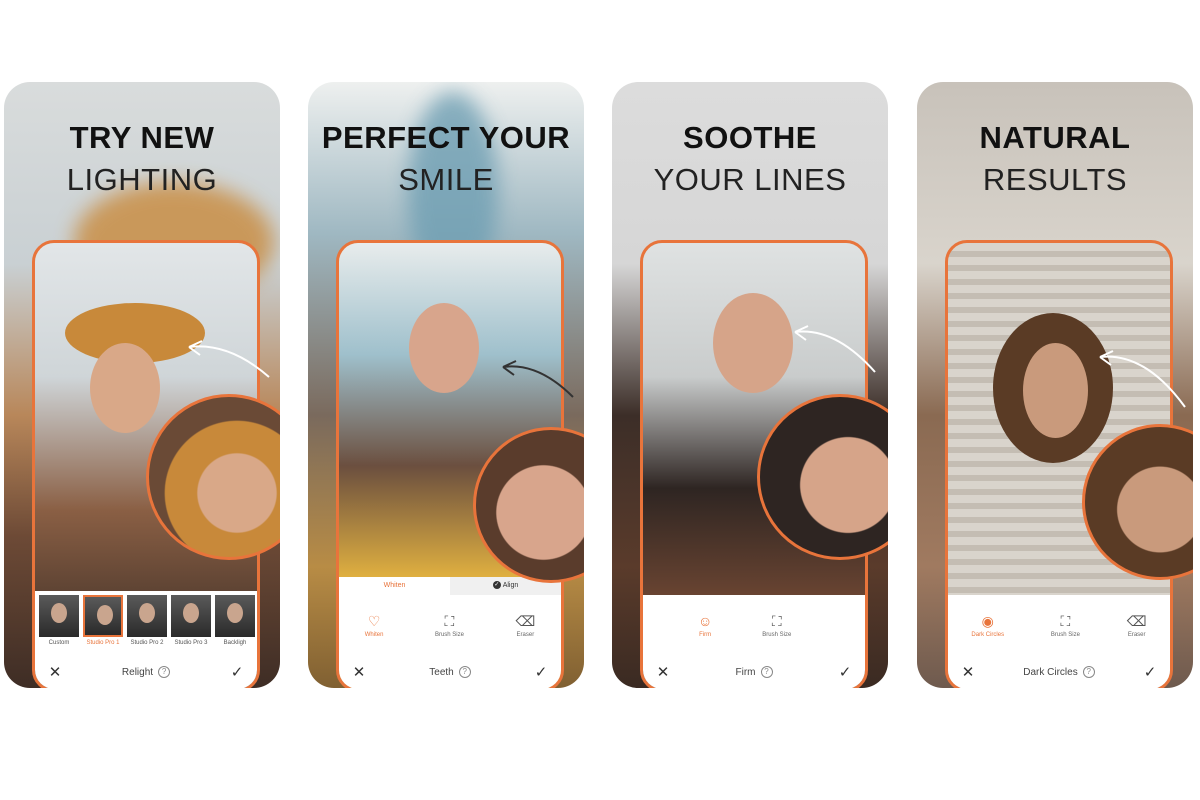 The width and height of the screenshot is (1200, 800). Describe the element at coordinates (103, 643) in the screenshot. I see `preset-label: Studio Pro 1` at that location.